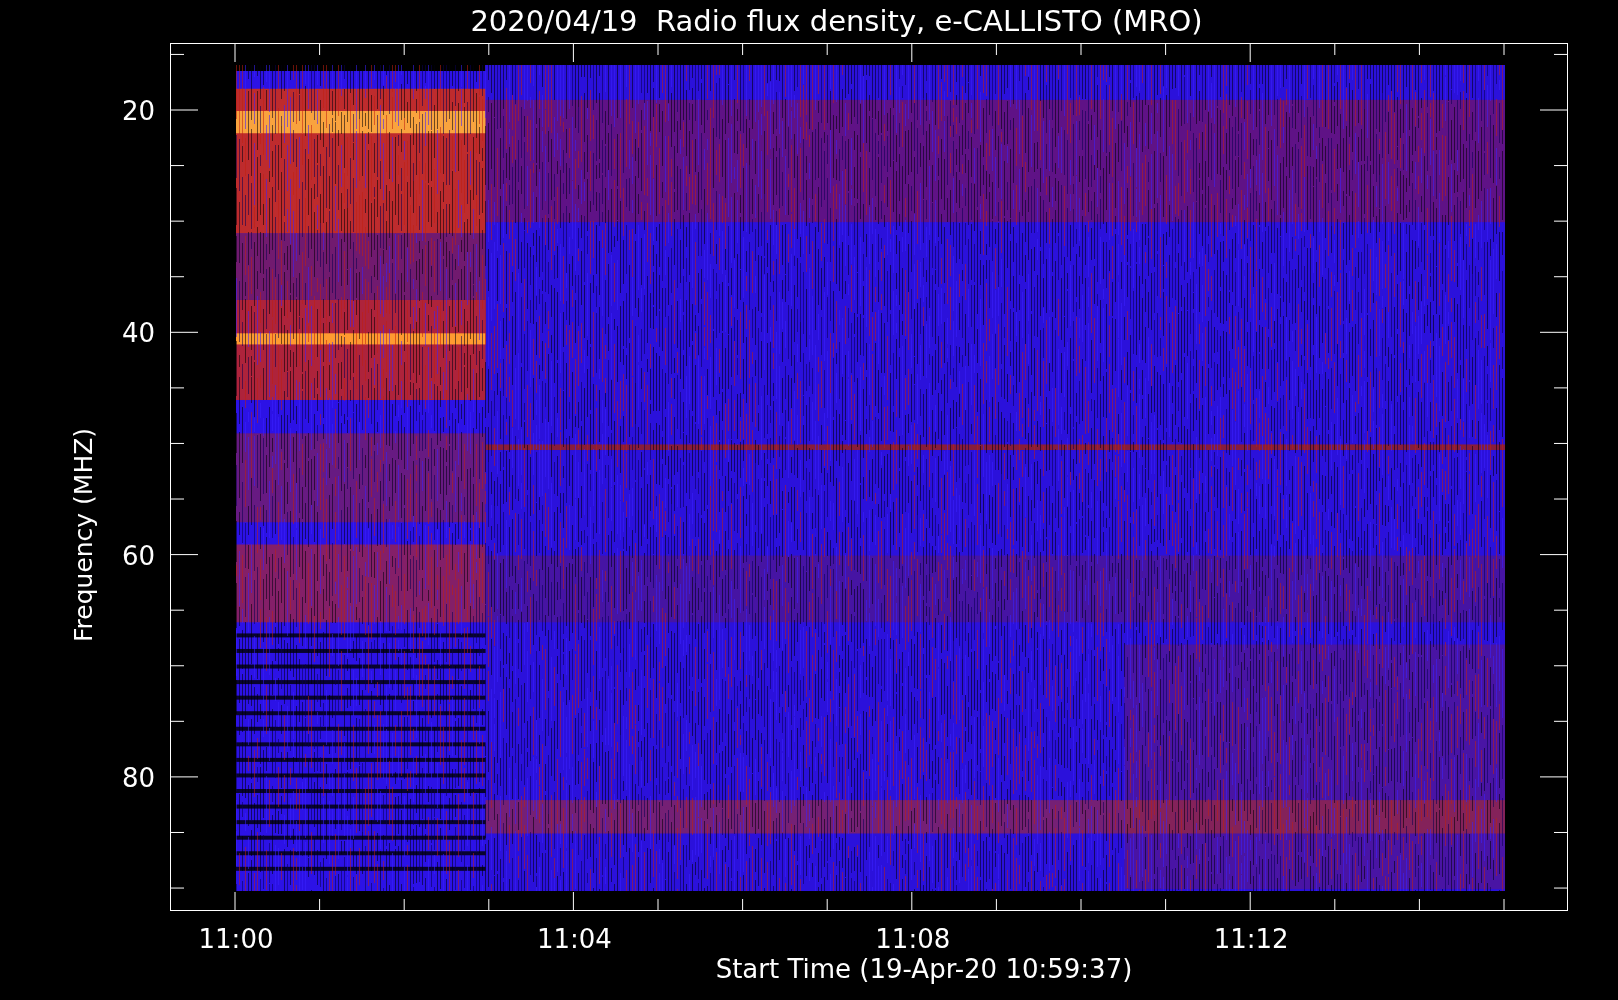 The height and width of the screenshot is (1000, 1618). I want to click on x-tick-label: 11:12, so click(1251, 939).